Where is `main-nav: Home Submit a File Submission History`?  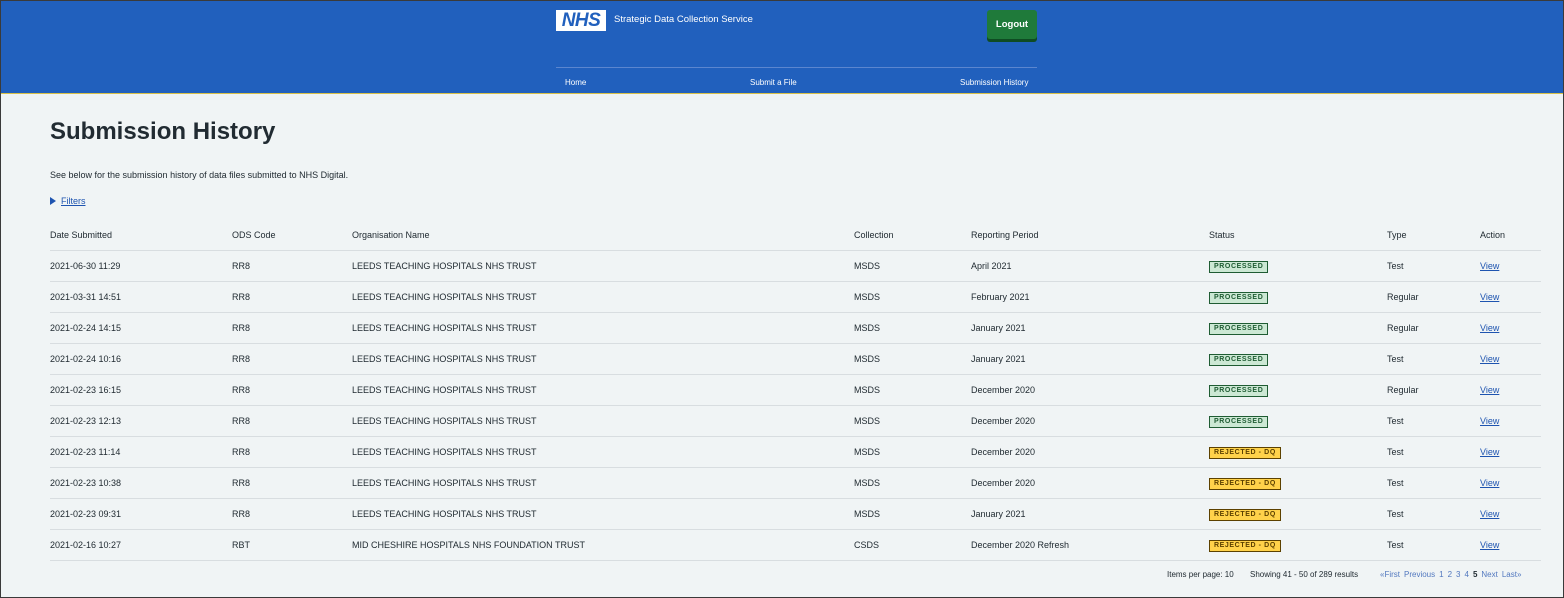
main-nav: Home Submit a File Submission History is located at coordinates (796, 80).